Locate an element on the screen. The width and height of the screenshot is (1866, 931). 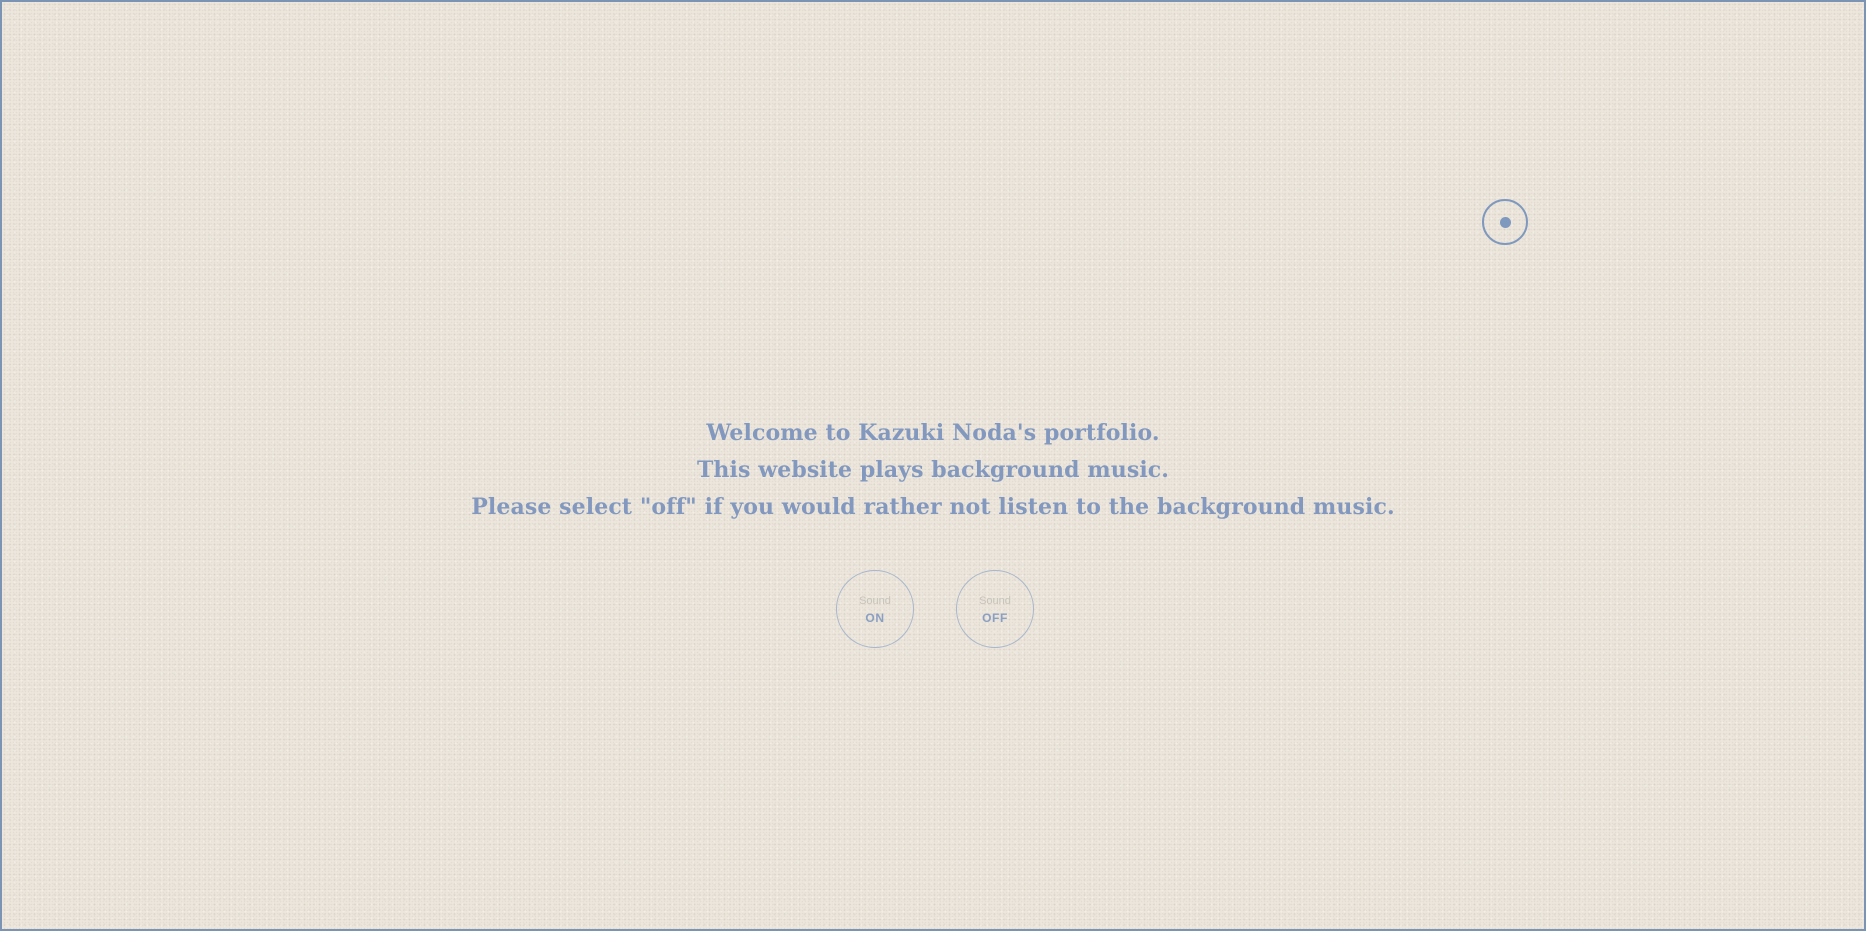
sound-off-button: Sound OFF is located at coordinates (995, 609).